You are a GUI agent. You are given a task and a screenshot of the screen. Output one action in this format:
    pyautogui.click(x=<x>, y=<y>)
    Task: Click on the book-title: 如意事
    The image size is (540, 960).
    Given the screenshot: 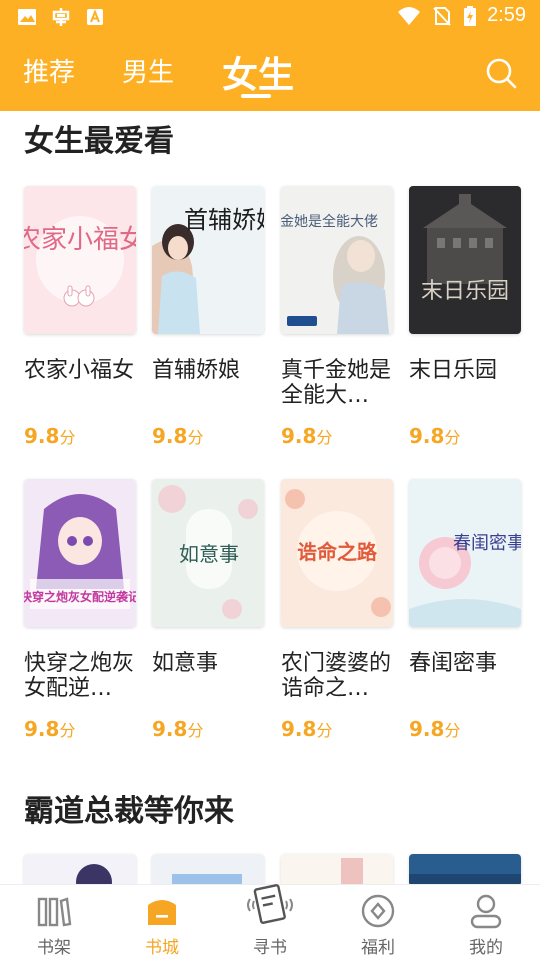 What is the action you would take?
    pyautogui.click(x=185, y=663)
    